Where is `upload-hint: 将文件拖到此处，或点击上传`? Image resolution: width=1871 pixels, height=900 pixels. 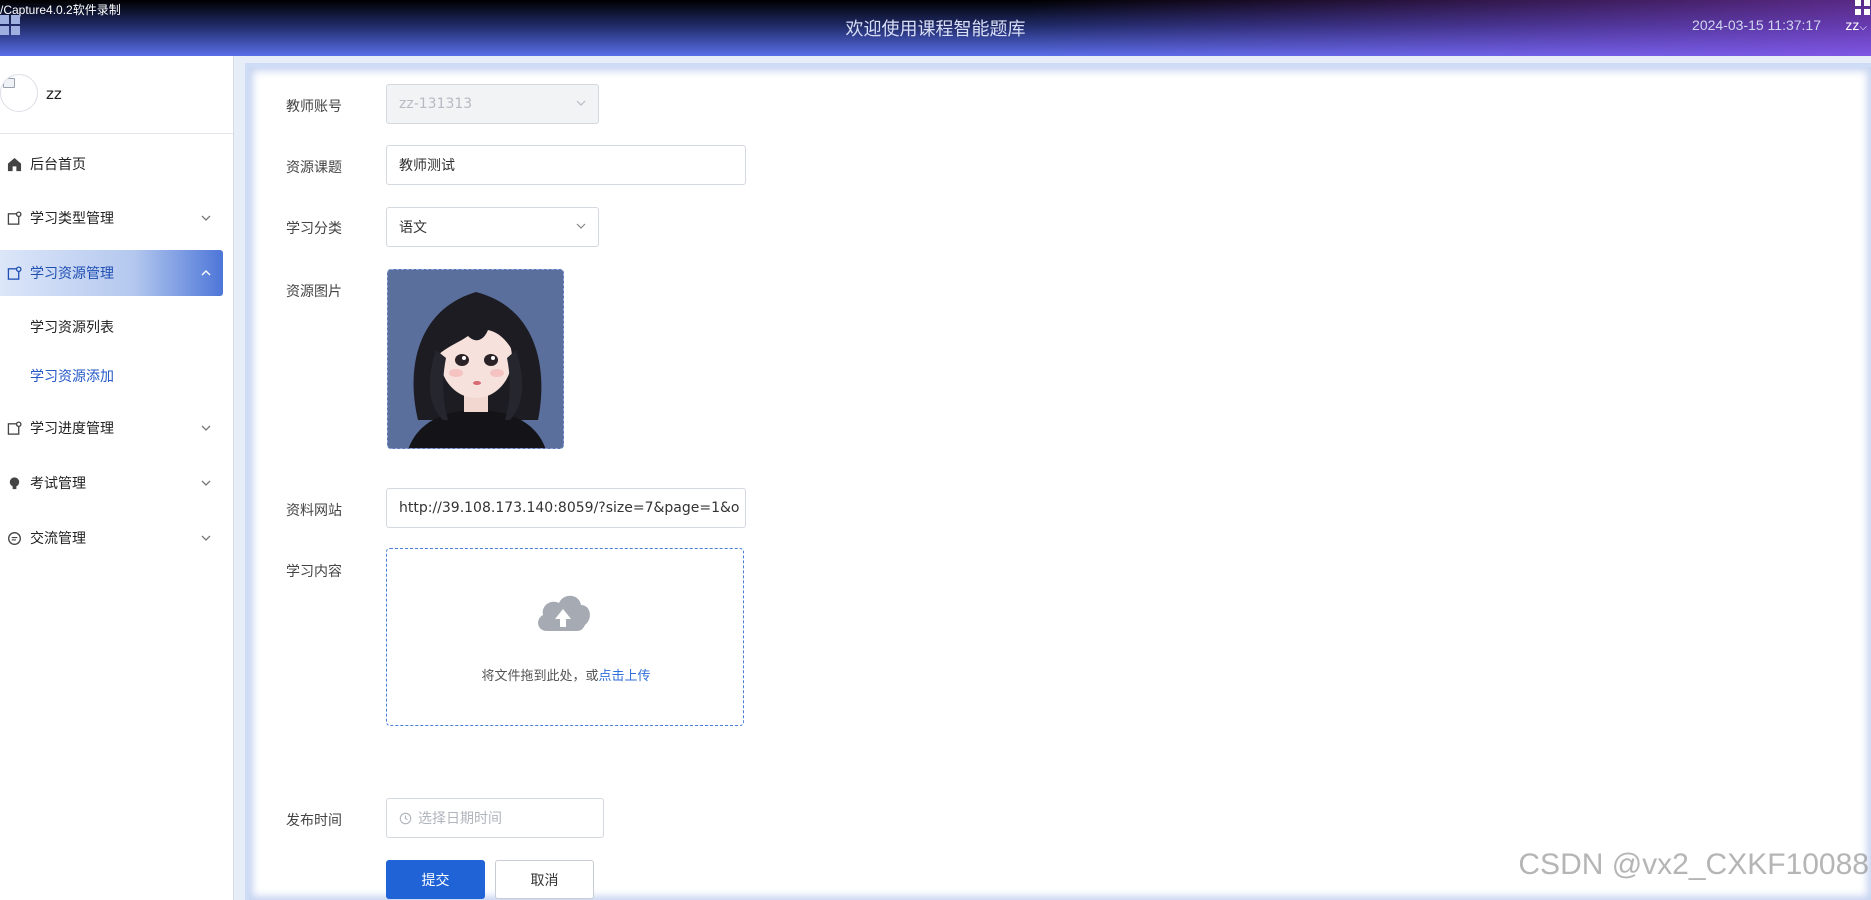 upload-hint: 将文件拖到此处，或点击上传 is located at coordinates (566, 674).